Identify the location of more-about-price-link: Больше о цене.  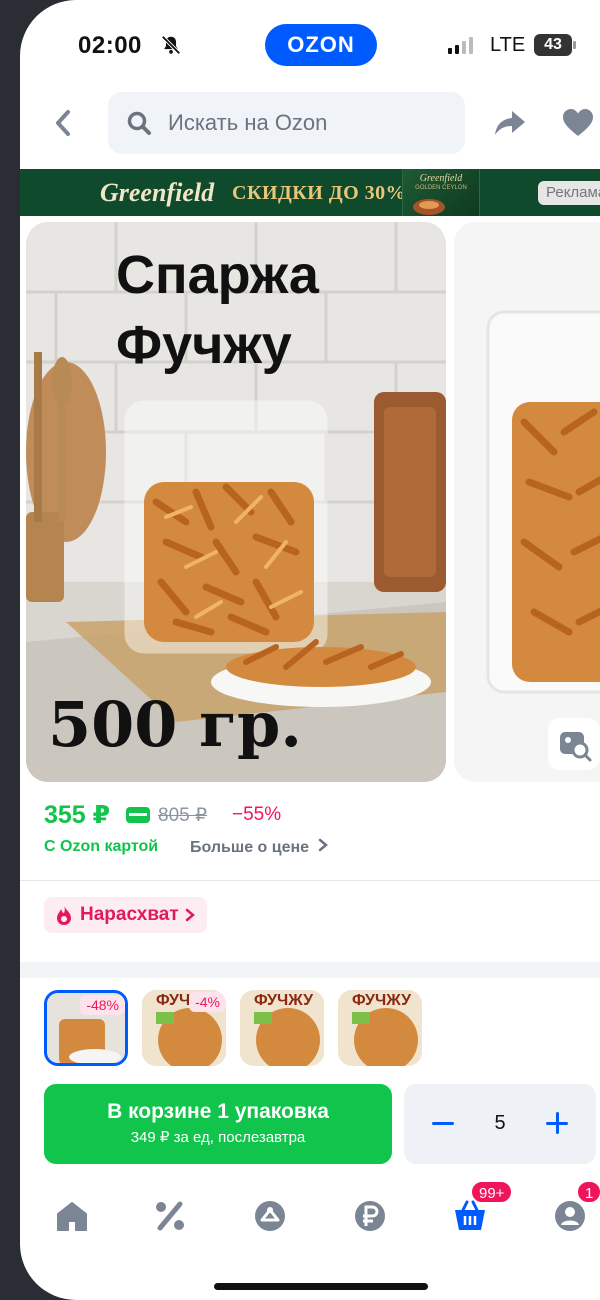
(259, 847).